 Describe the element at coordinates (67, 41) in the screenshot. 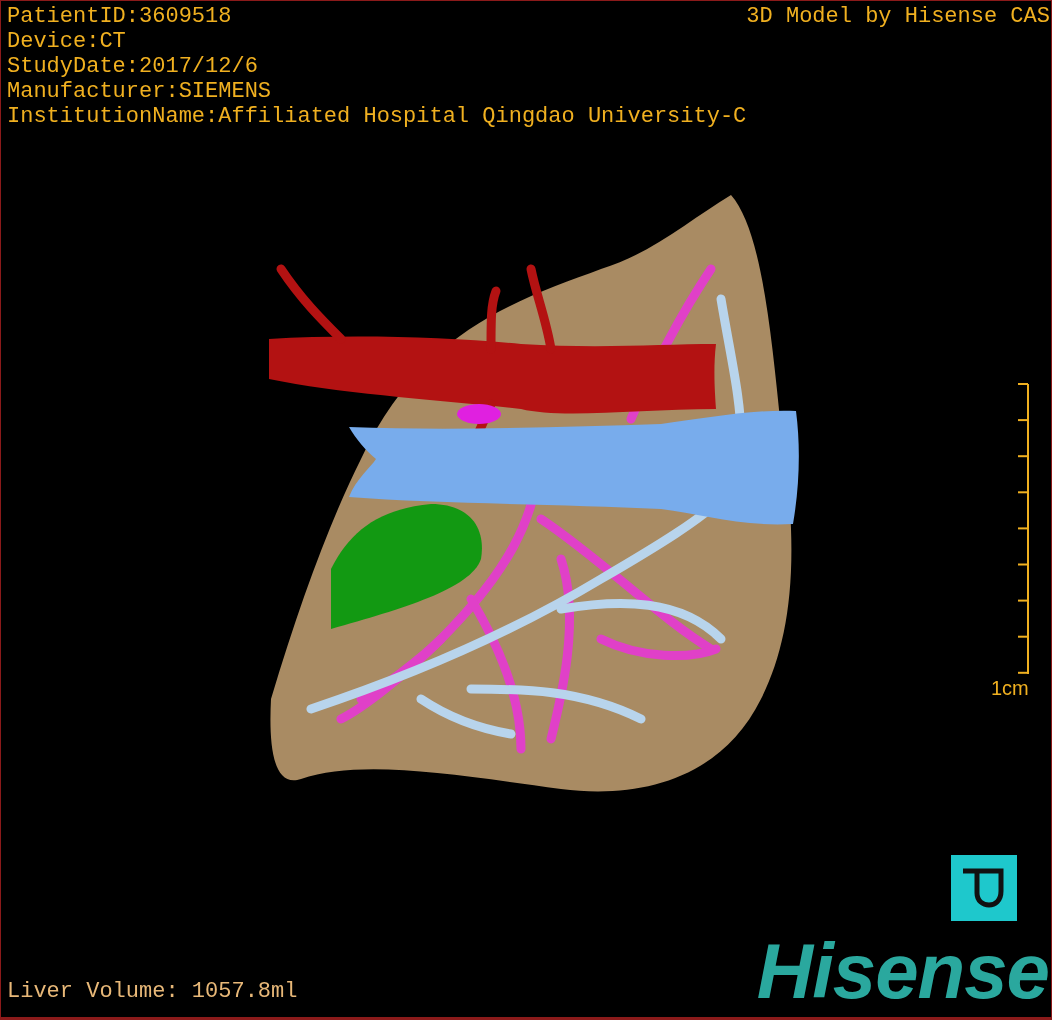

I see `patient-info-text: Device:CT` at that location.